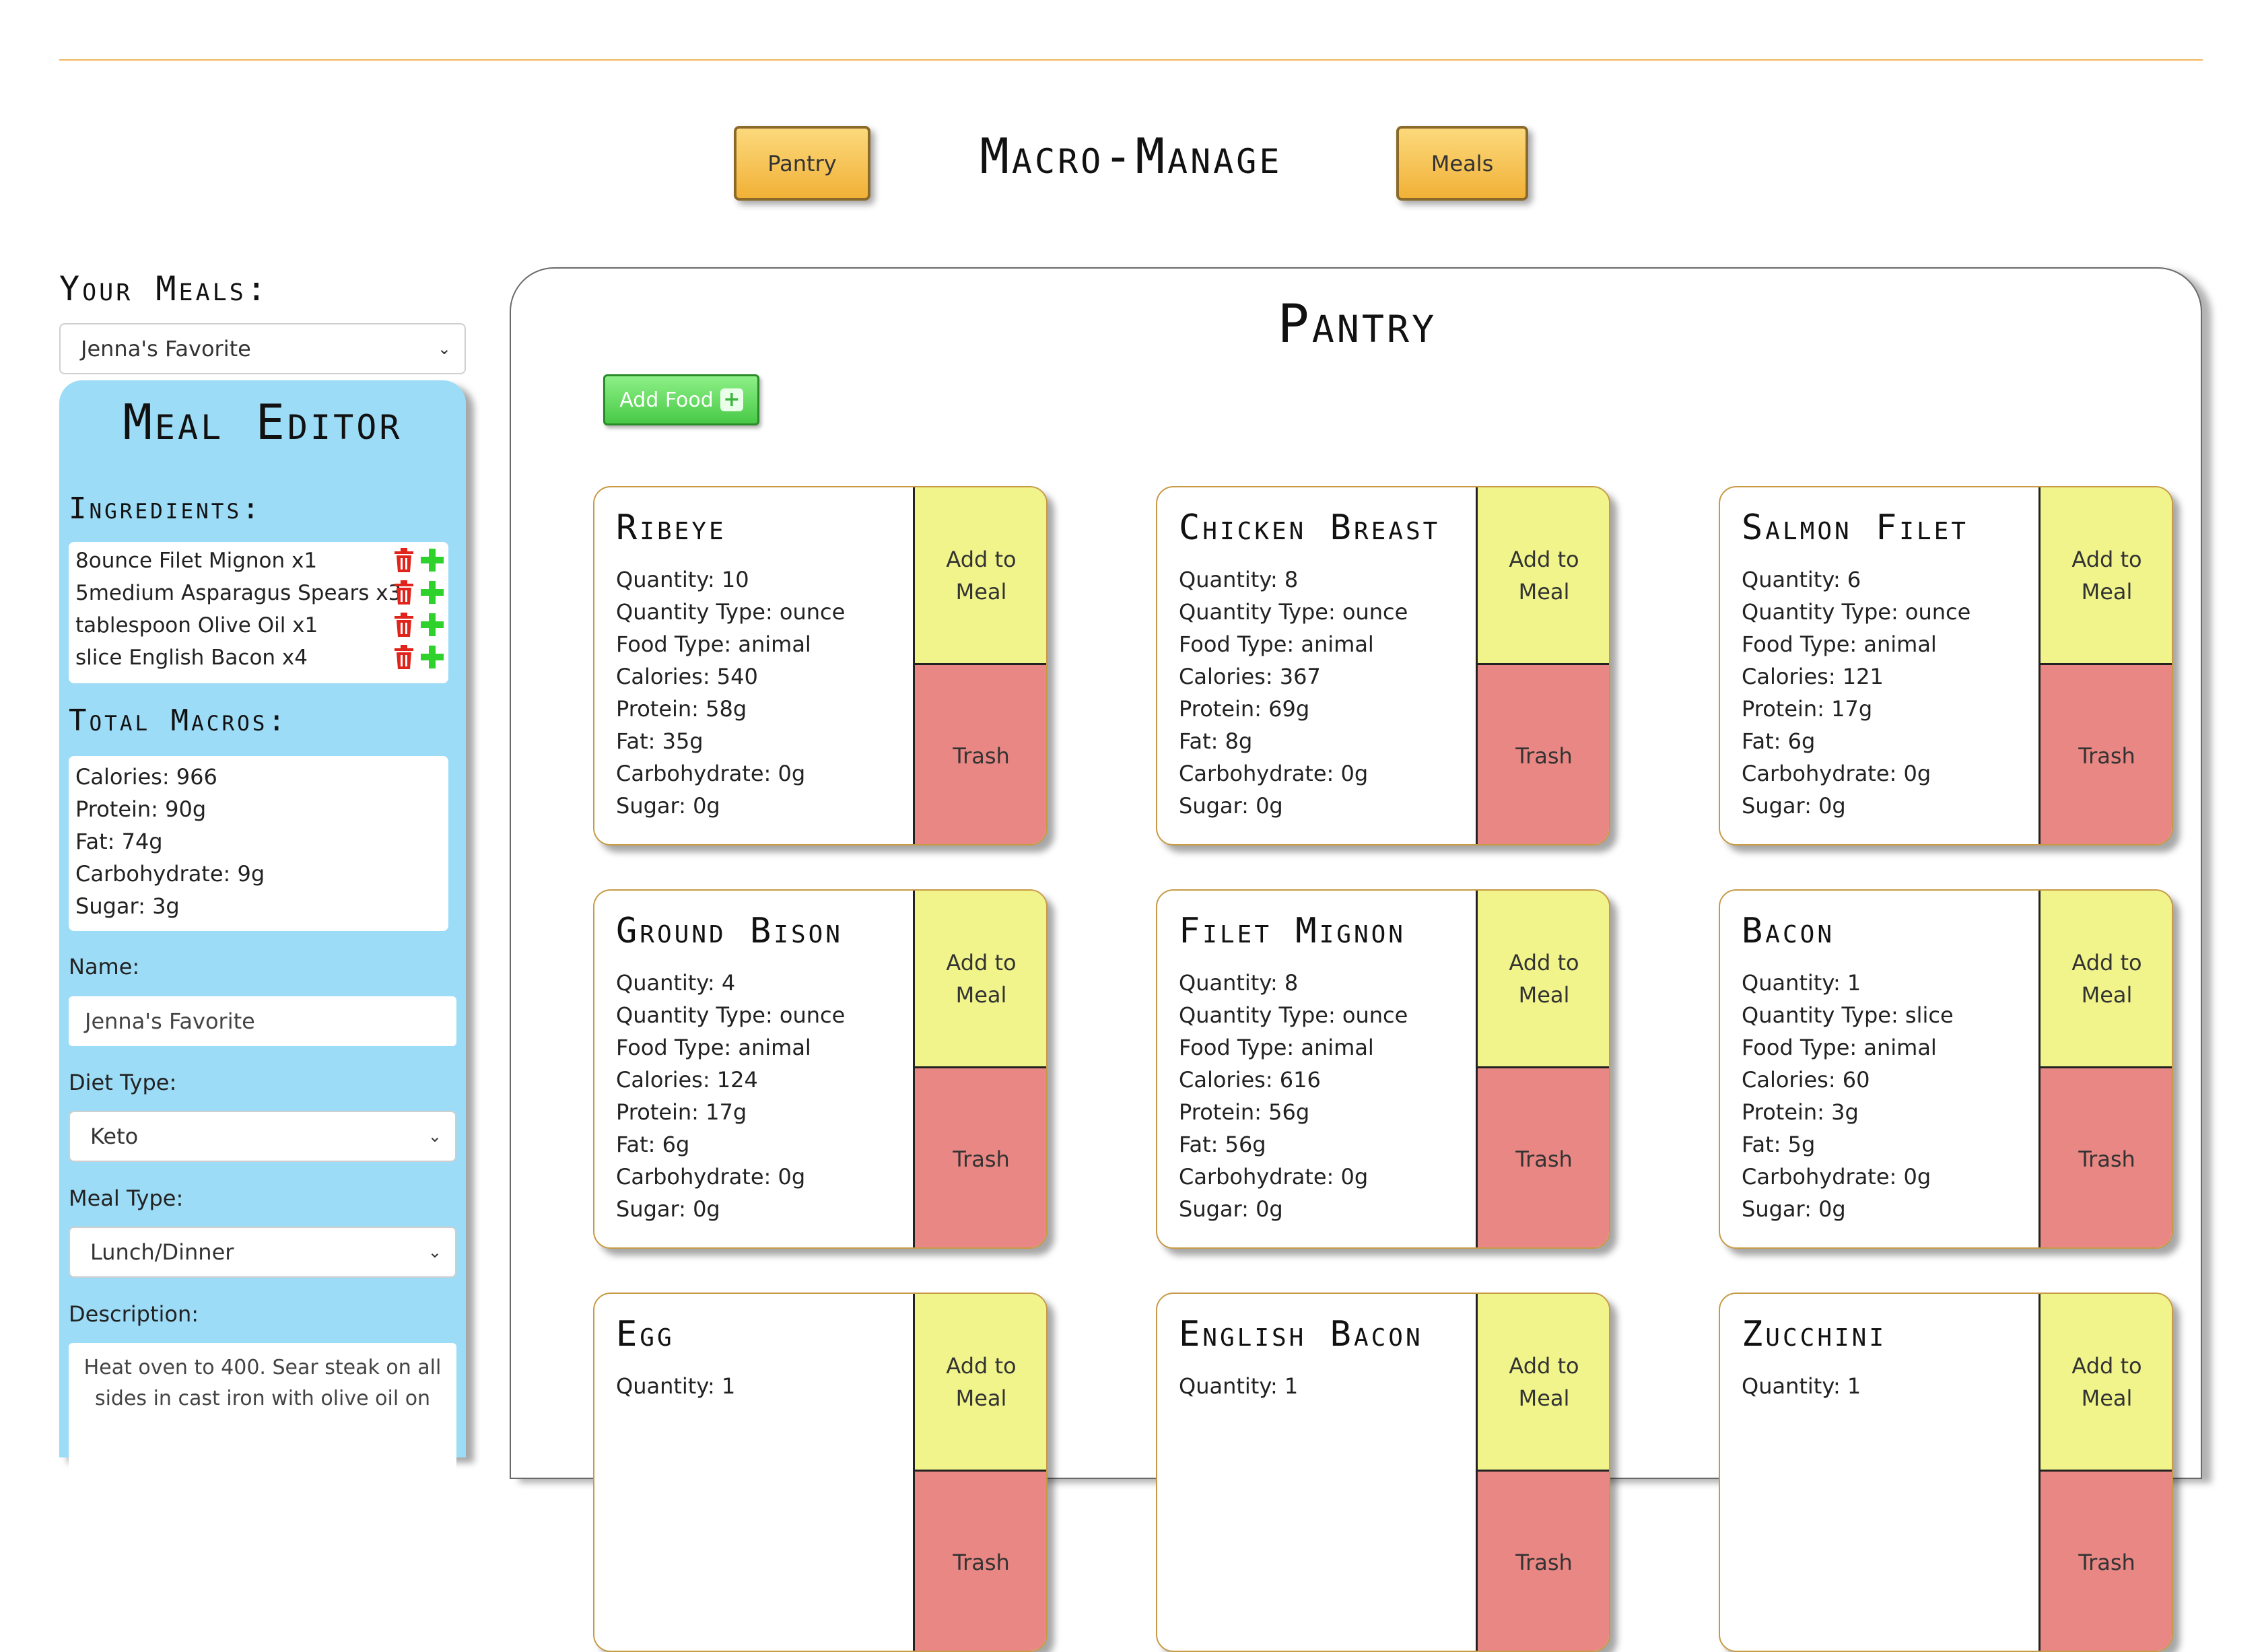 Image resolution: width=2262 pixels, height=1652 pixels. Describe the element at coordinates (1244, 709) in the screenshot. I see `food-detail: Protein: 69g` at that location.